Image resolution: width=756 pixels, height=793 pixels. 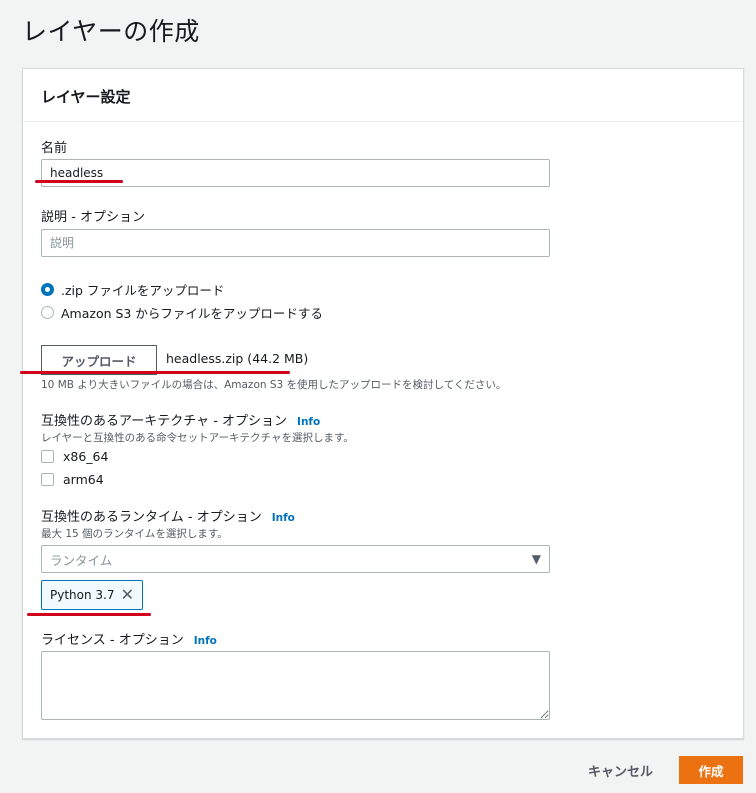 I want to click on runtime-token-label: Python 3.7, so click(x=82, y=595).